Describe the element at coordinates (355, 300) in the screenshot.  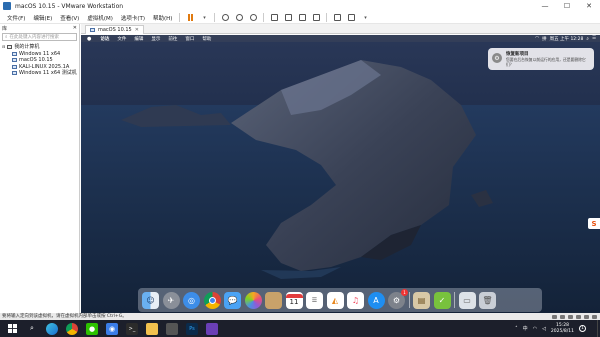
I see `music-icon: ♫` at that location.